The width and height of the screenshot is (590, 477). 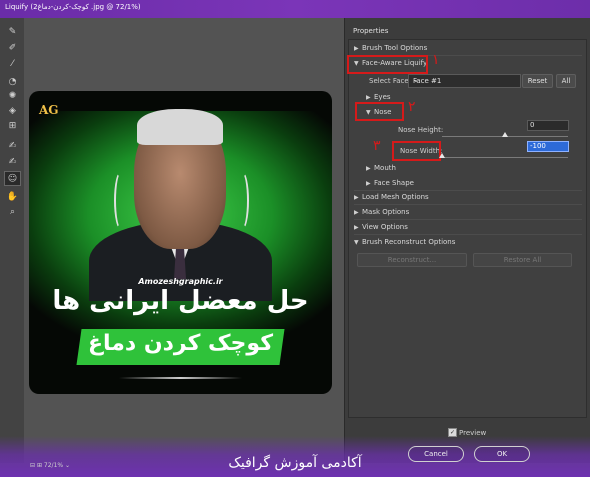 I want to click on chevron-down-icon: ▼, so click(x=356, y=242).